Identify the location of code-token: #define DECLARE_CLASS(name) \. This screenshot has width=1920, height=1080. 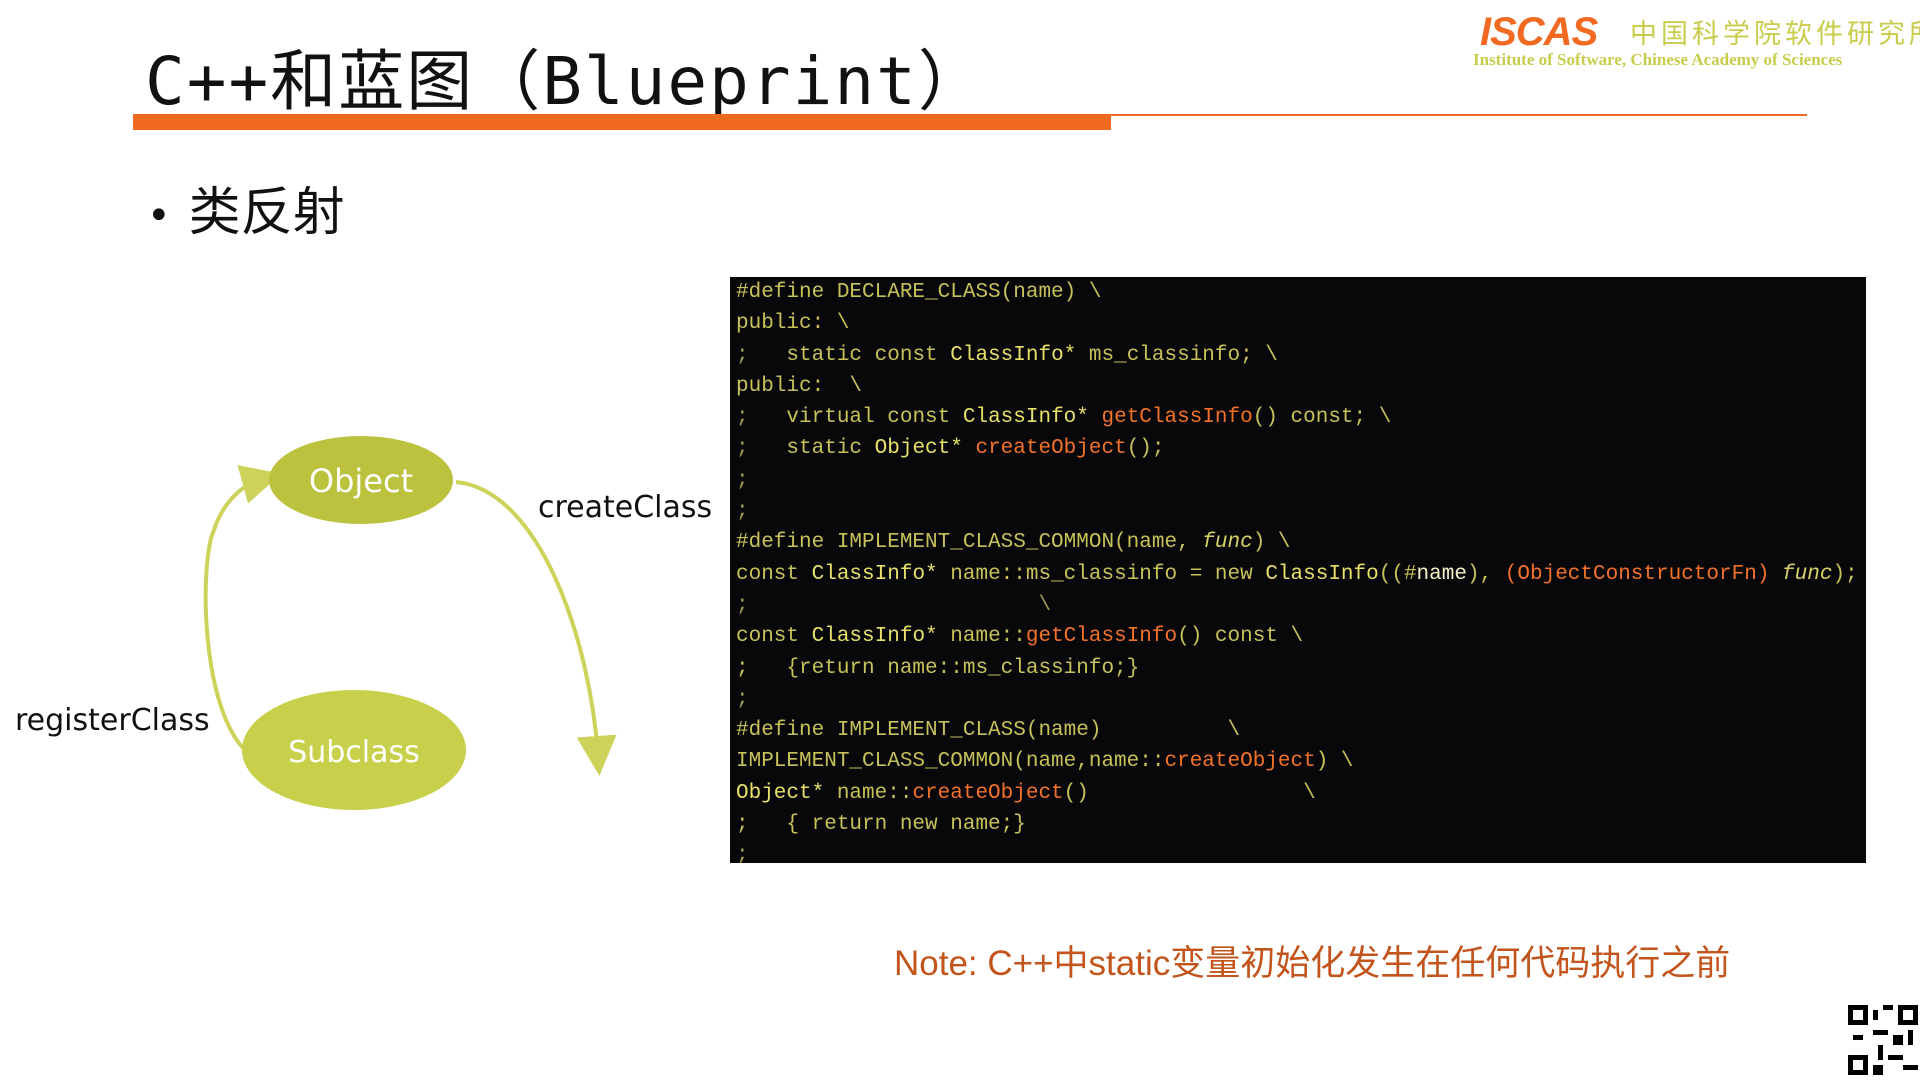
(919, 292).